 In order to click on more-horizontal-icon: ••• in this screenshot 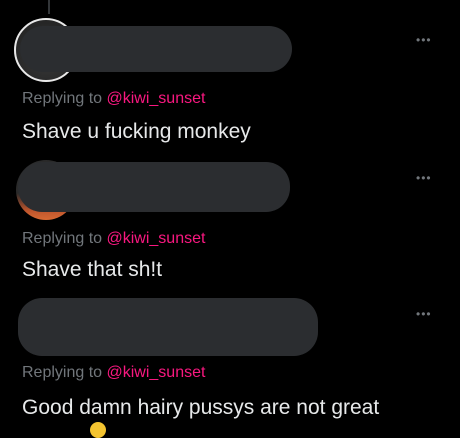, I will do `click(425, 314)`.